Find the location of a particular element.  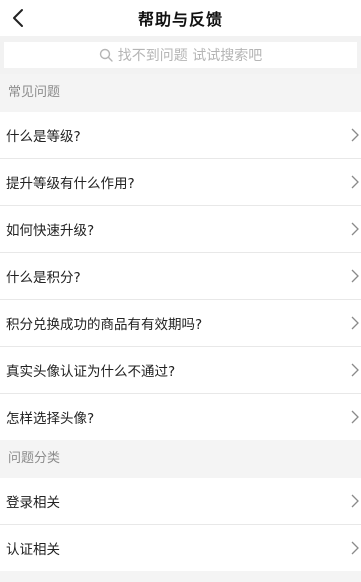

list-item-label: 什么是等级? is located at coordinates (43, 137).